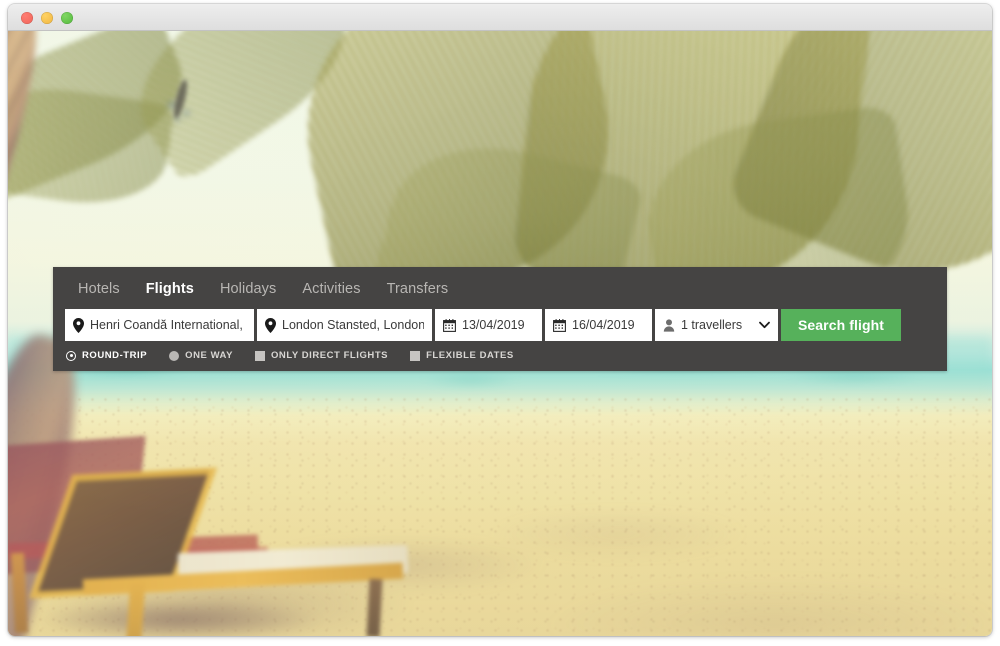 The image size is (1000, 646). I want to click on return-date-value: 16/04/2019, so click(603, 325).